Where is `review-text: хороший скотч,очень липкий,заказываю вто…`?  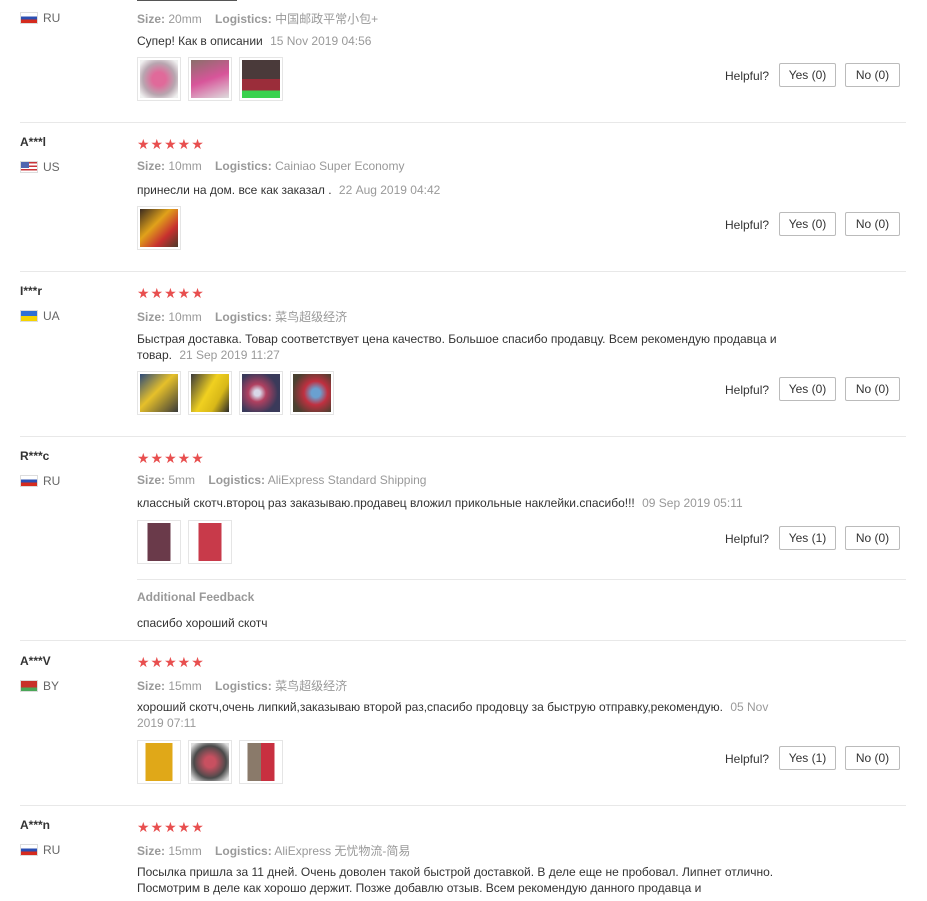 review-text: хороший скотч,очень липкий,заказываю вто… is located at coordinates (467, 715).